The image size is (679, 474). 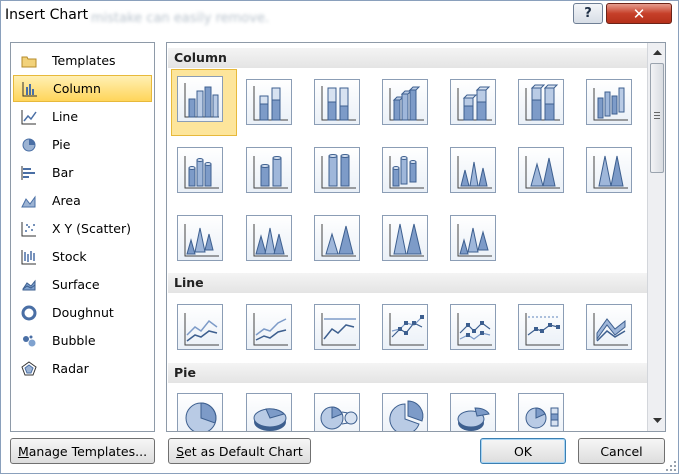 I want to click on subtype-stacked-cylinder, so click(x=269, y=170).